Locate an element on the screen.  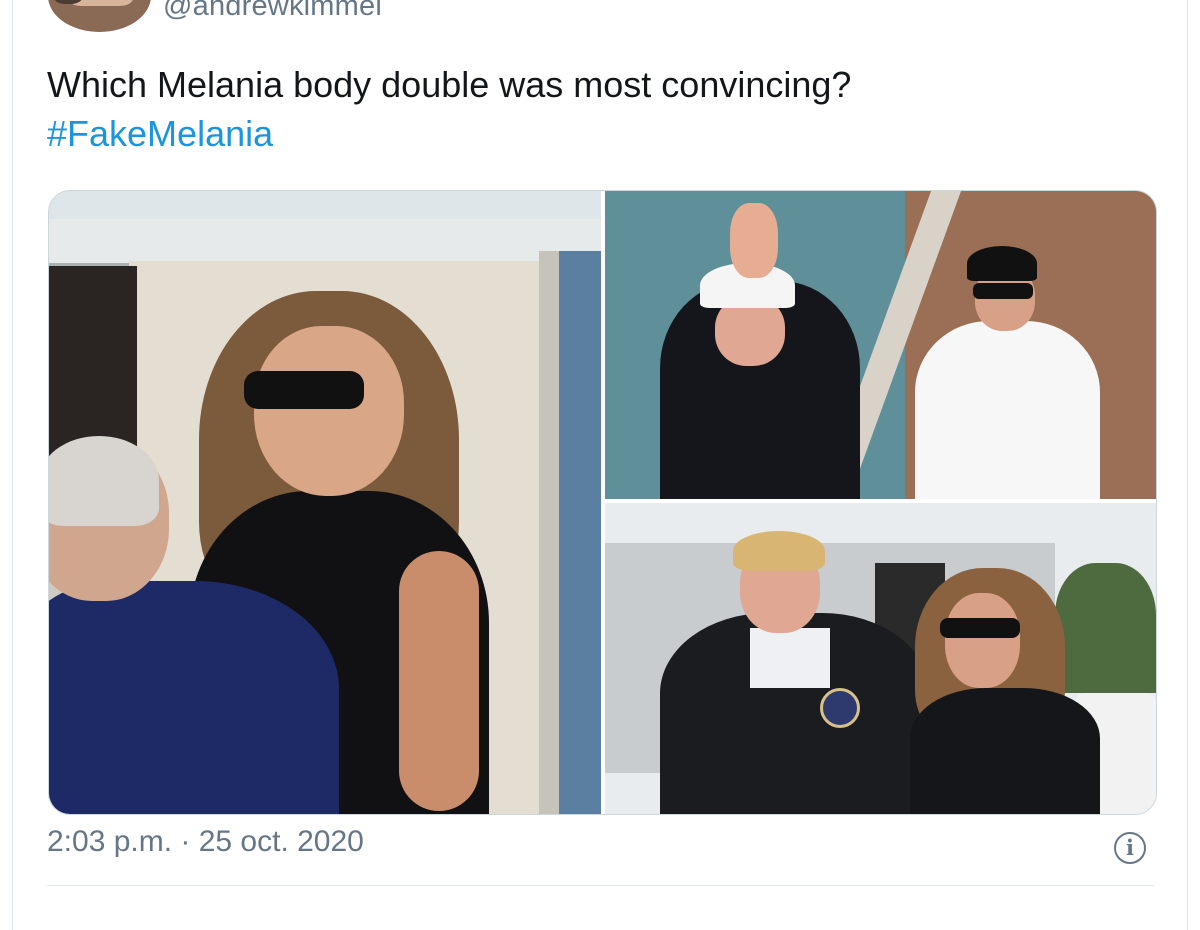
hashtag-link: #FakeMelania is located at coordinates (597, 133).